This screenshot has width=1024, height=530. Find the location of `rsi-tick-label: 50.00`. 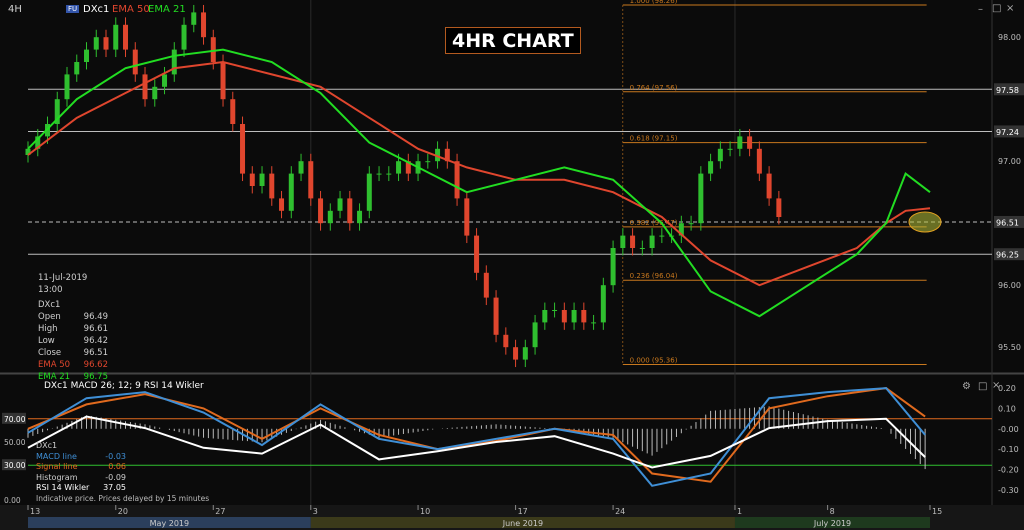

rsi-tick-label: 50.00 is located at coordinates (15, 442).